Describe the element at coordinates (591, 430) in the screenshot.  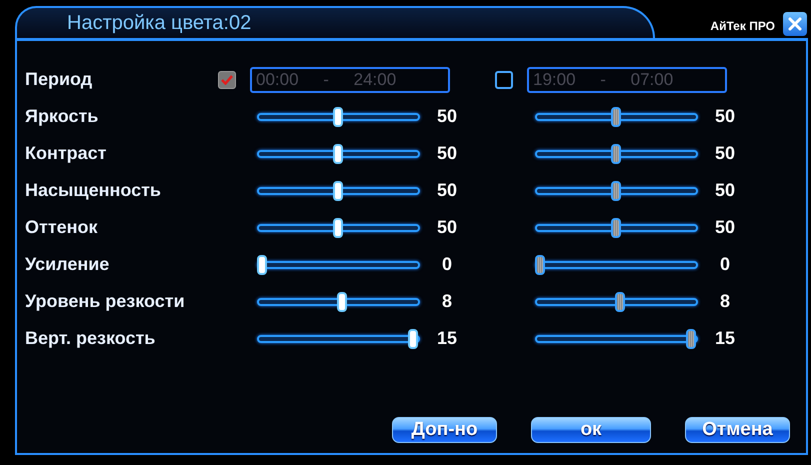
I see `dialog-button: ок` at that location.